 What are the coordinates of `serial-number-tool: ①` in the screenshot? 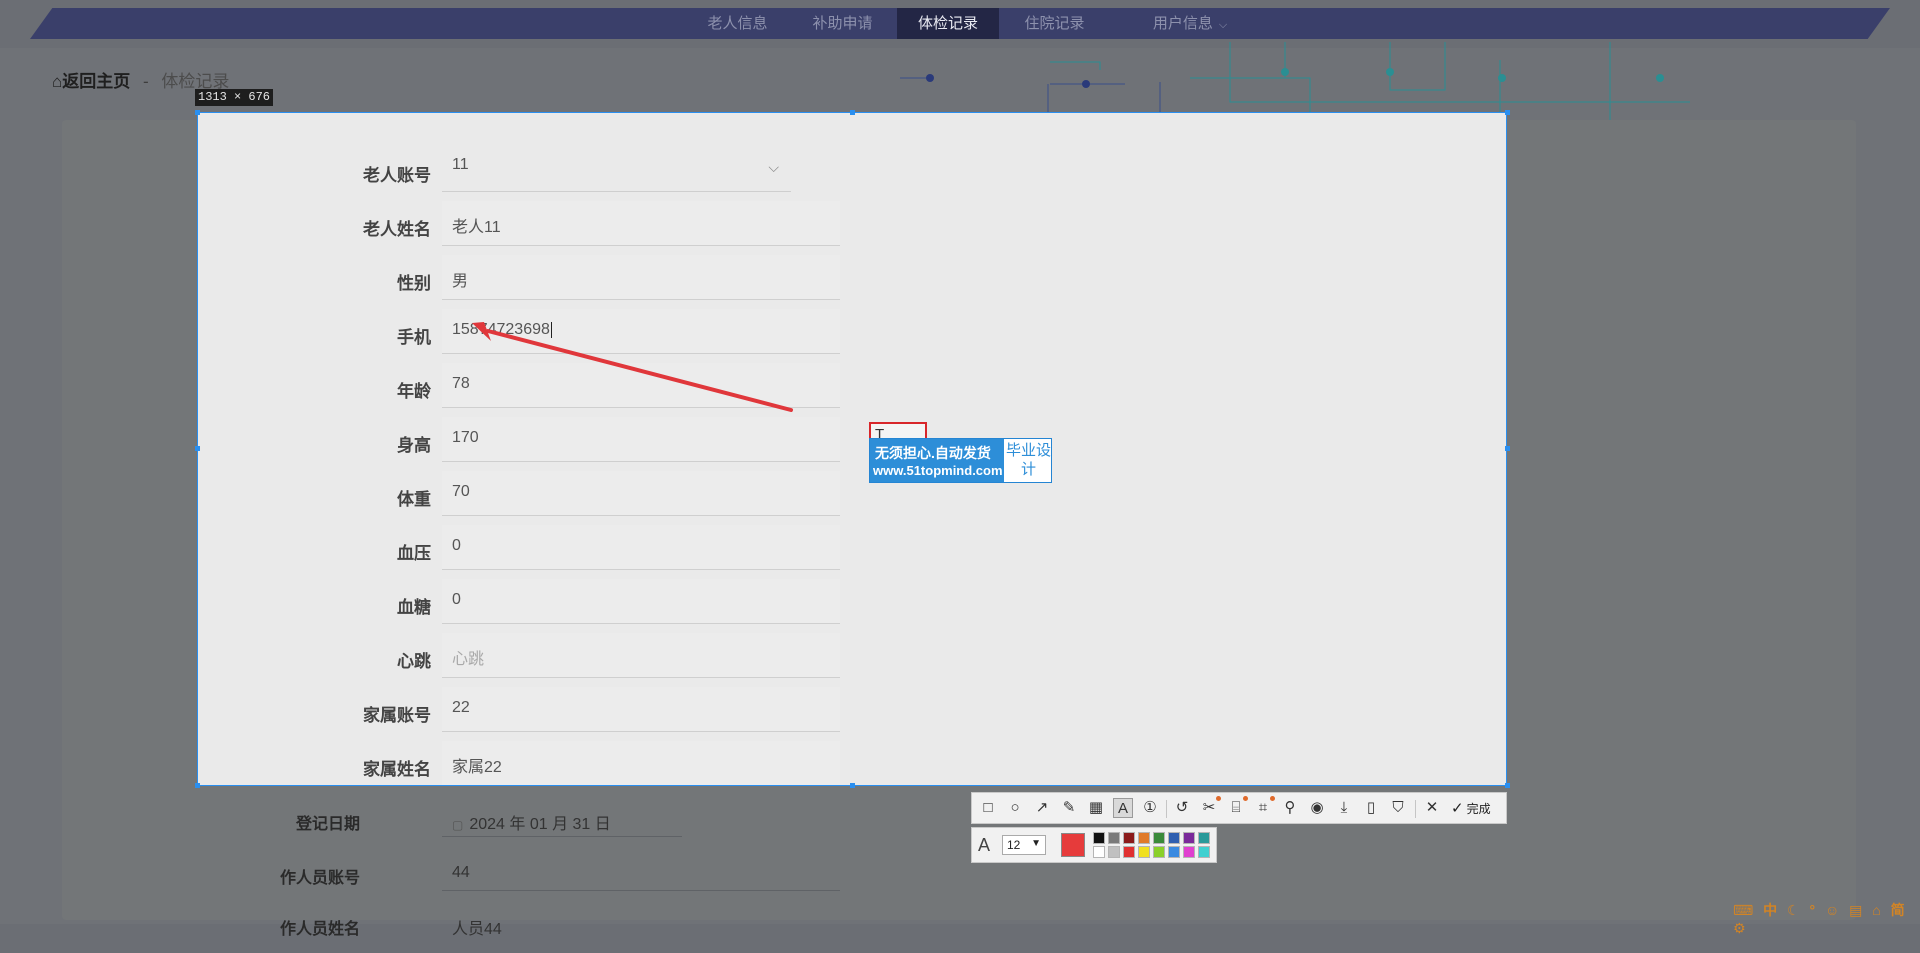 It's located at (1150, 808).